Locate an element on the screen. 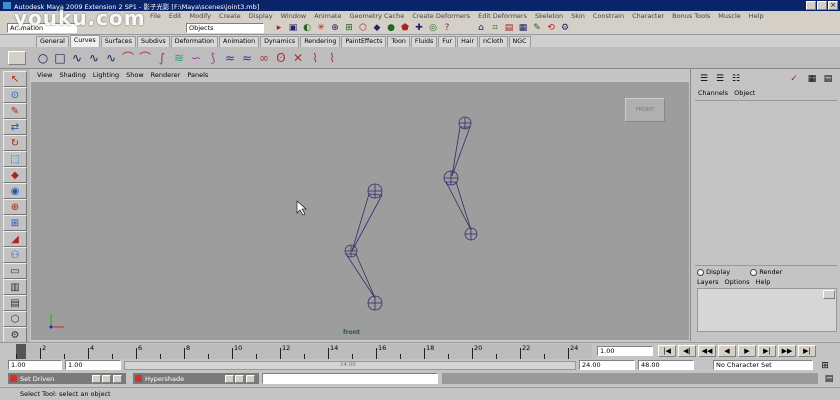 Image resolution: width=840 pixels, height=400 pixels. display-radio is located at coordinates (700, 272).